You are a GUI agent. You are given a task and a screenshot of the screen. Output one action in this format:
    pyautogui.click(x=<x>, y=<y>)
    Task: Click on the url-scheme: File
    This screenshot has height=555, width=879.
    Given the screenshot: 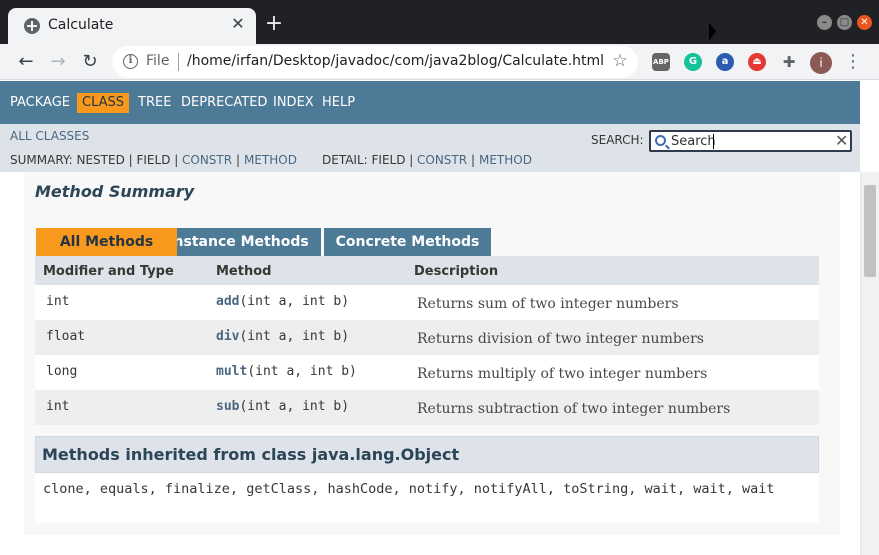 What is the action you would take?
    pyautogui.click(x=158, y=61)
    